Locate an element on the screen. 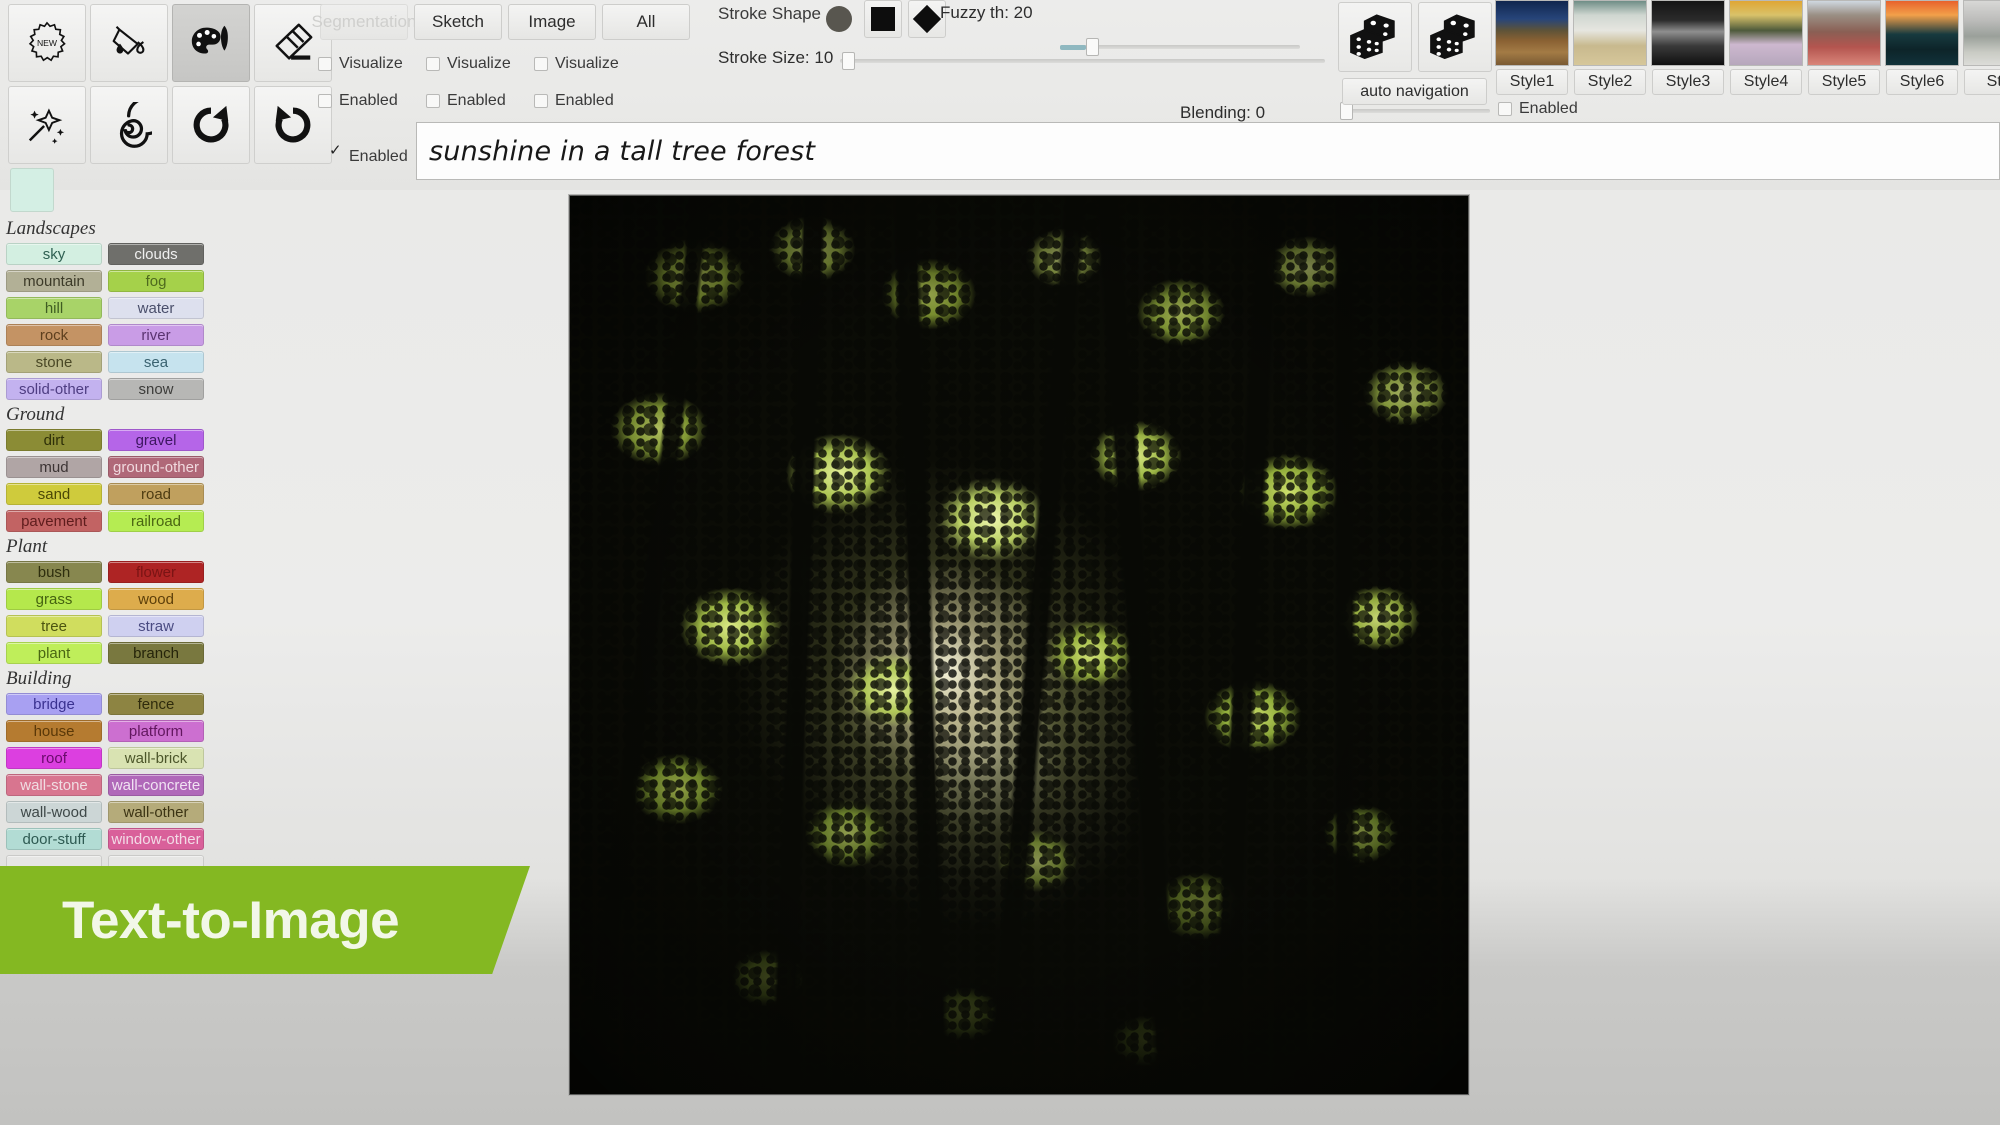 The image size is (2000, 1125). label-chip-hill: hill is located at coordinates (54, 308).